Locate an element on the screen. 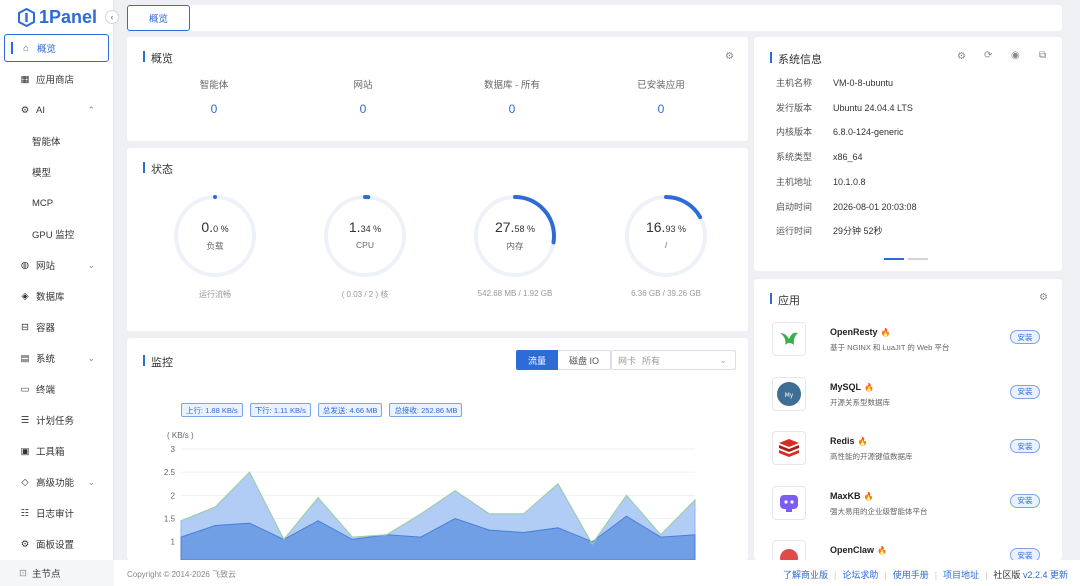  sidebar-item: ▤ 系统 ⌄ is located at coordinates (56, 358).